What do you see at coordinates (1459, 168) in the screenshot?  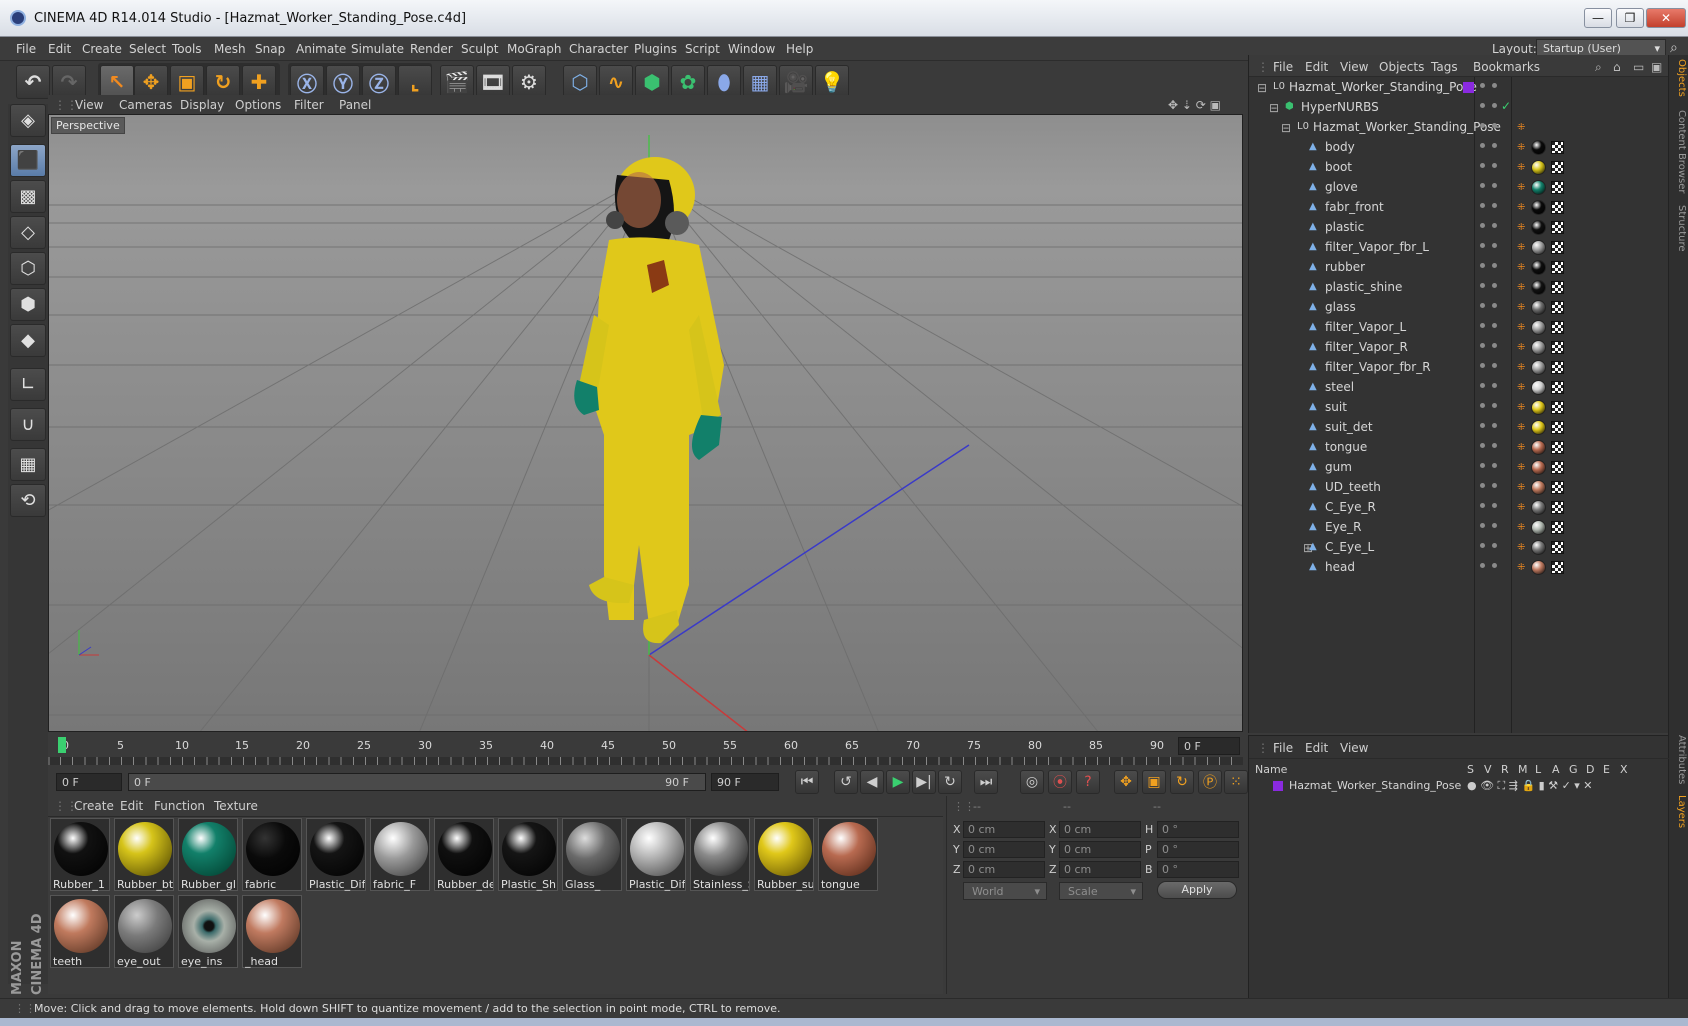 I see `object-row: ▲ boot ⁜` at bounding box center [1459, 168].